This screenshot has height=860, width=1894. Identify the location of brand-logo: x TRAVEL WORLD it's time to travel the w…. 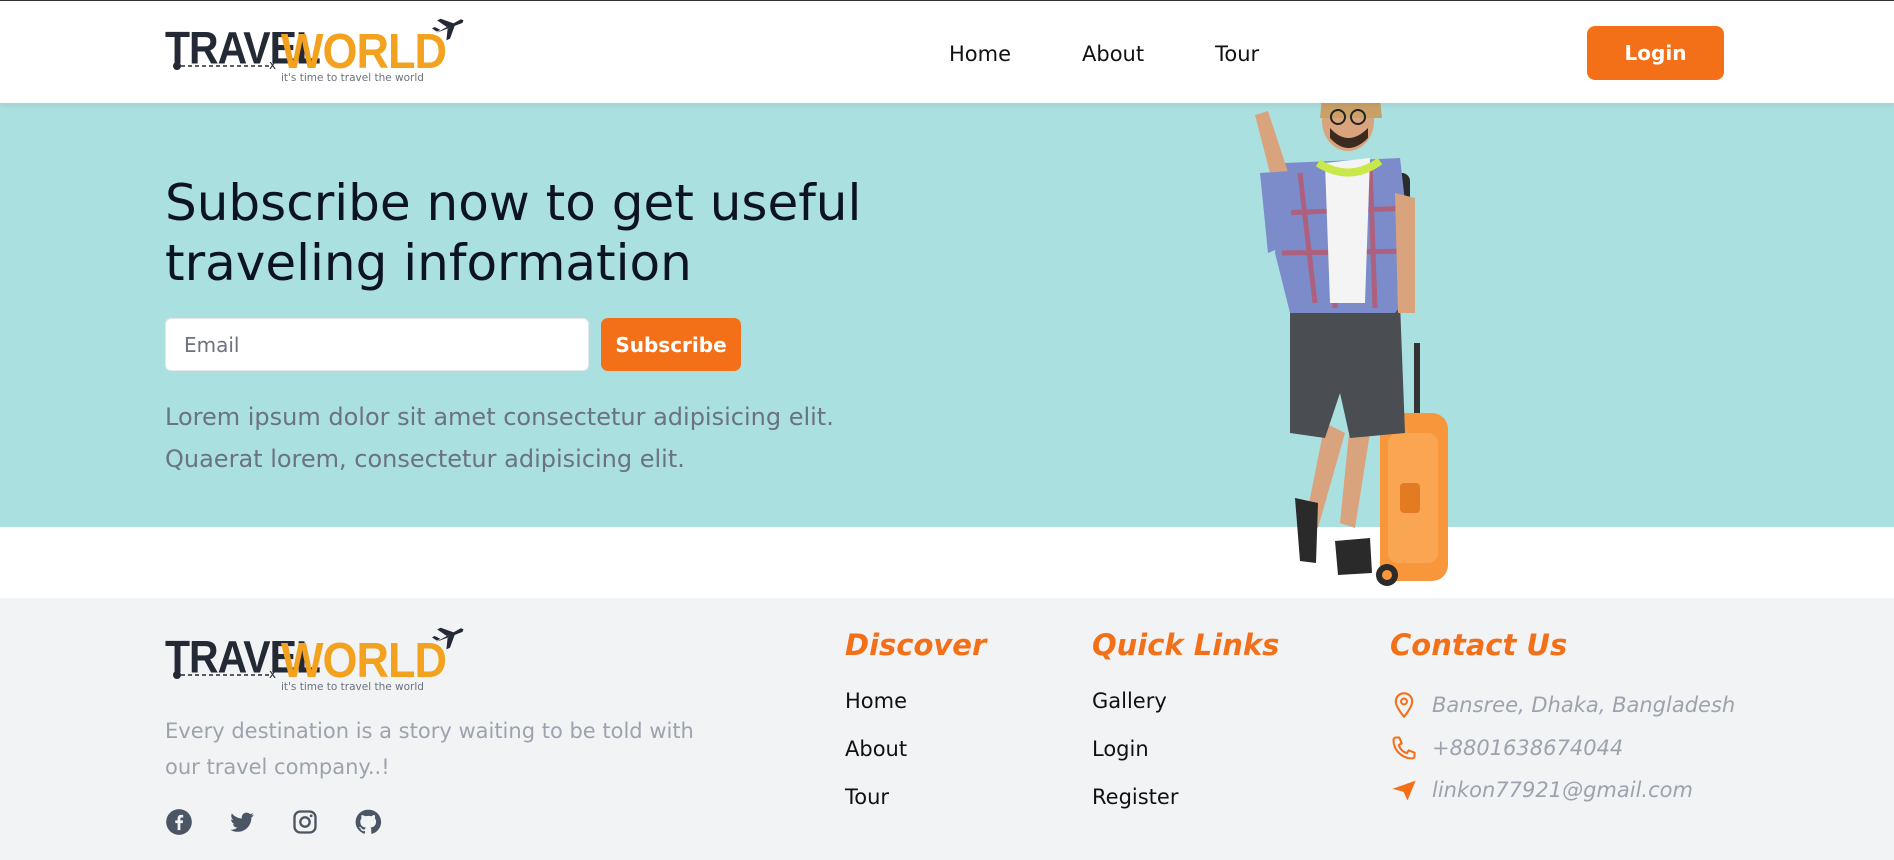
(315, 53).